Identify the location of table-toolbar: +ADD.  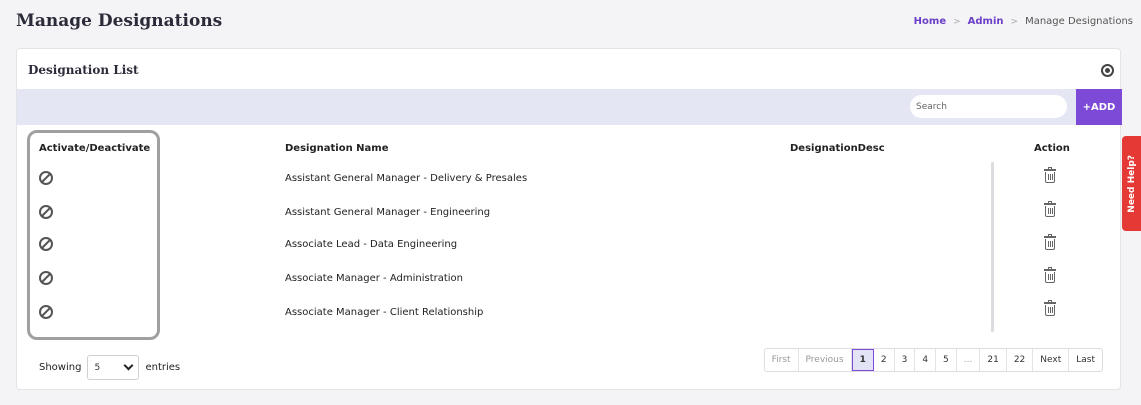
(569, 107).